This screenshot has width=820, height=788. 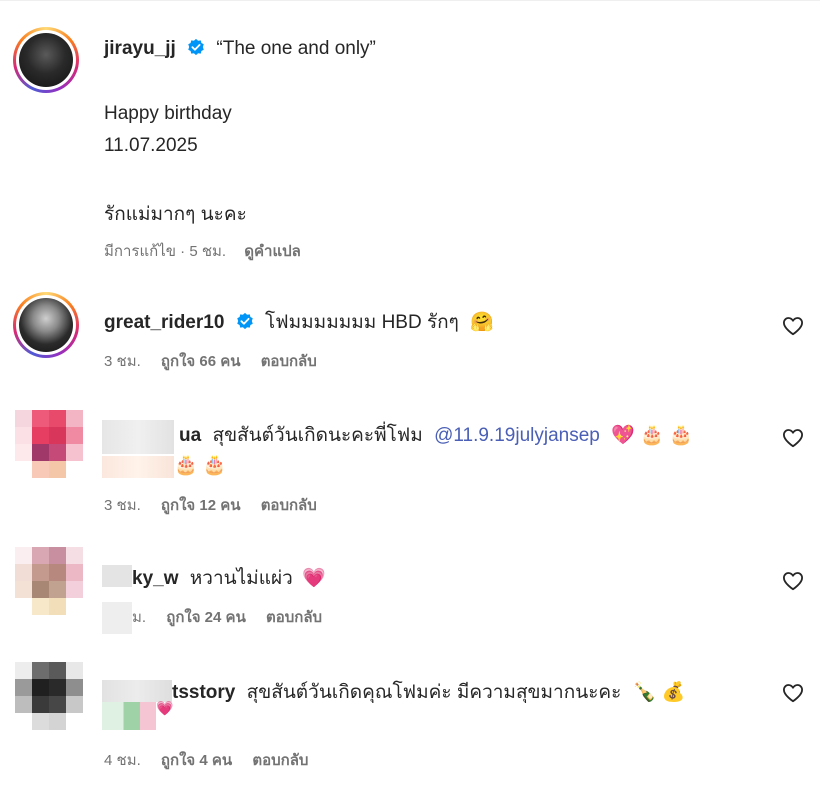 I want to click on comment-likes: ถูกใจ 24 คน, so click(x=206, y=617).